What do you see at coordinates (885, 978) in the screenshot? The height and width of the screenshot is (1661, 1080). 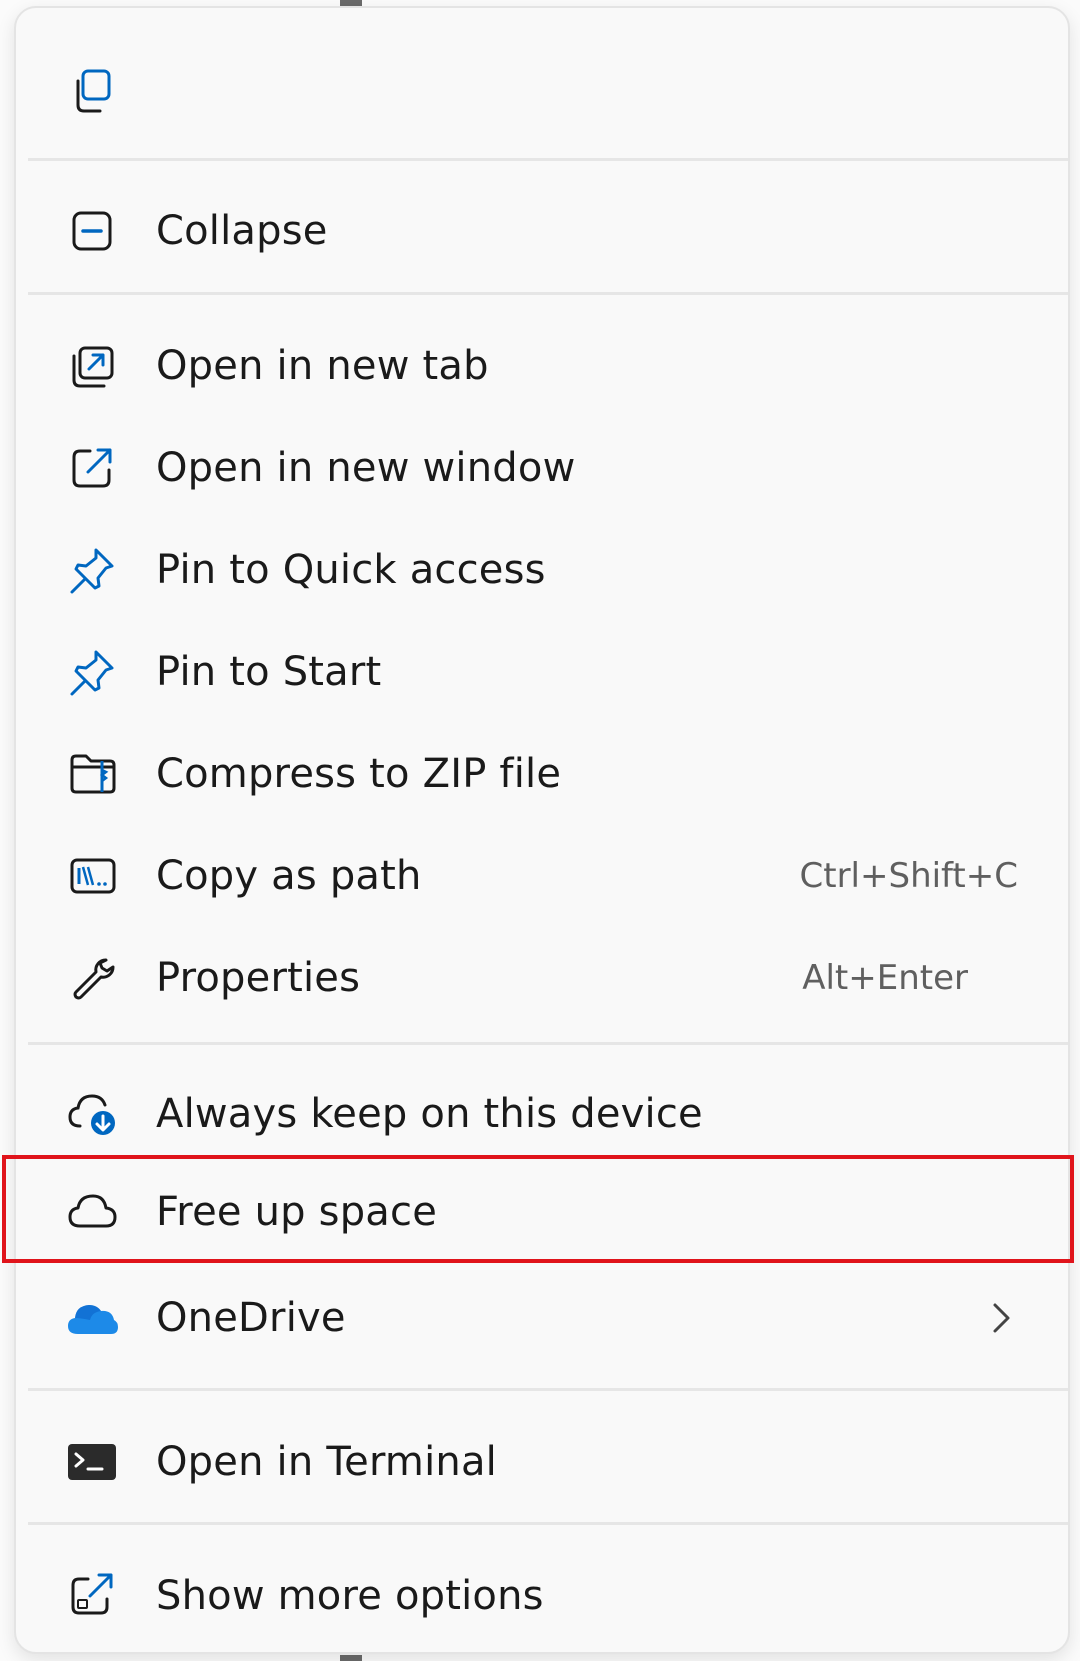 I see `keyboard-shortcut: Alt+Enter` at bounding box center [885, 978].